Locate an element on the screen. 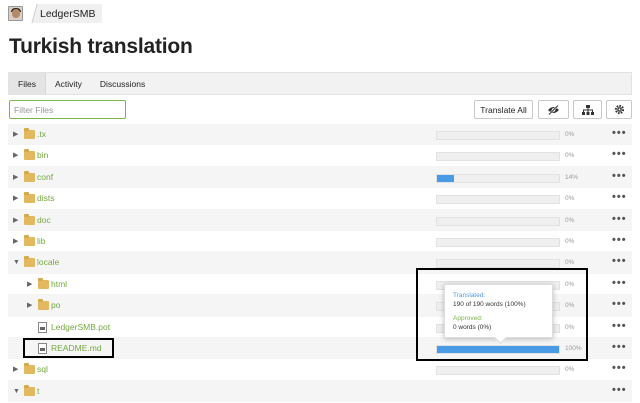 The height and width of the screenshot is (403, 640). file-name: locale is located at coordinates (48, 262).